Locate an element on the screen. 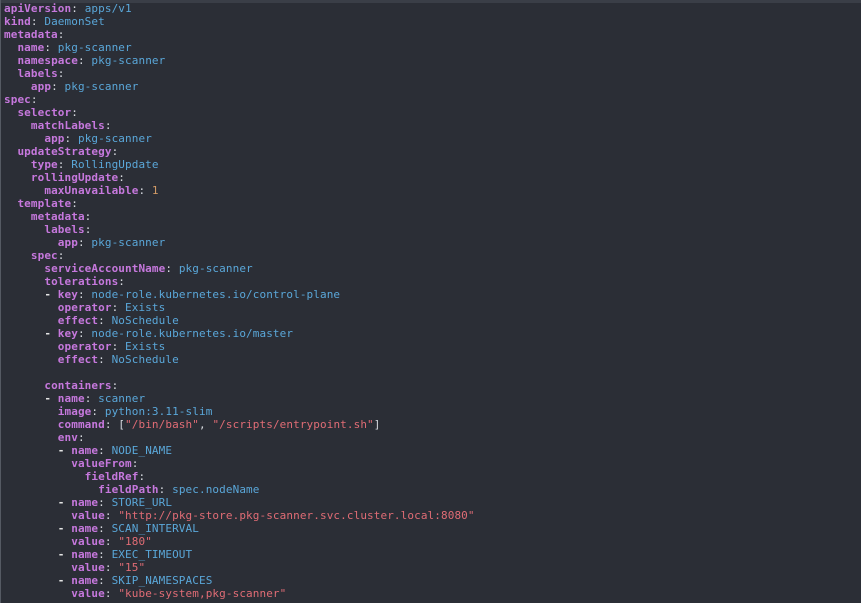 The image size is (861, 603). yaml-key: spec is located at coordinates (44, 255).